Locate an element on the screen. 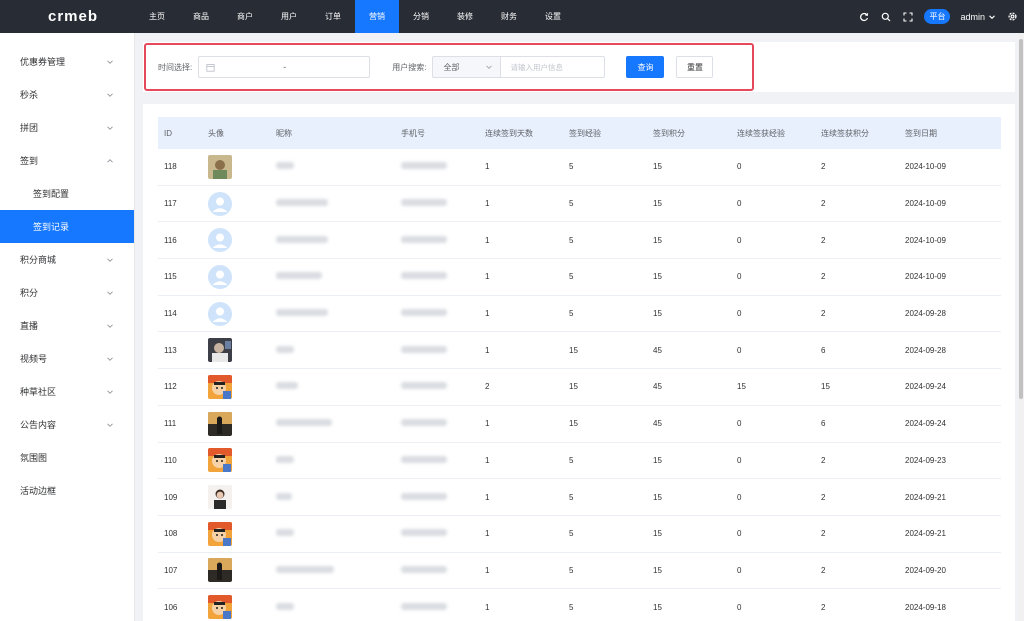 The image size is (1024, 621). table-row: 111 1 15 45 0 6 2024-09-24 is located at coordinates (579, 424).